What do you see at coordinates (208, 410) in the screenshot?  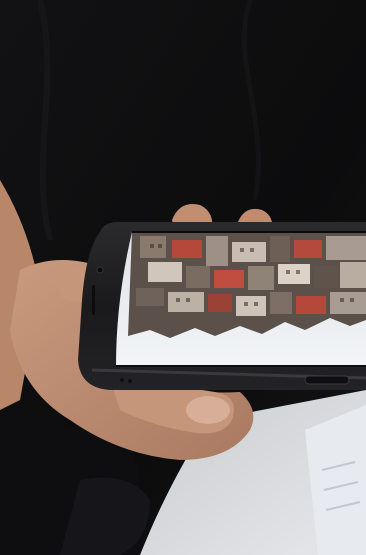 I see `thumbnail` at bounding box center [208, 410].